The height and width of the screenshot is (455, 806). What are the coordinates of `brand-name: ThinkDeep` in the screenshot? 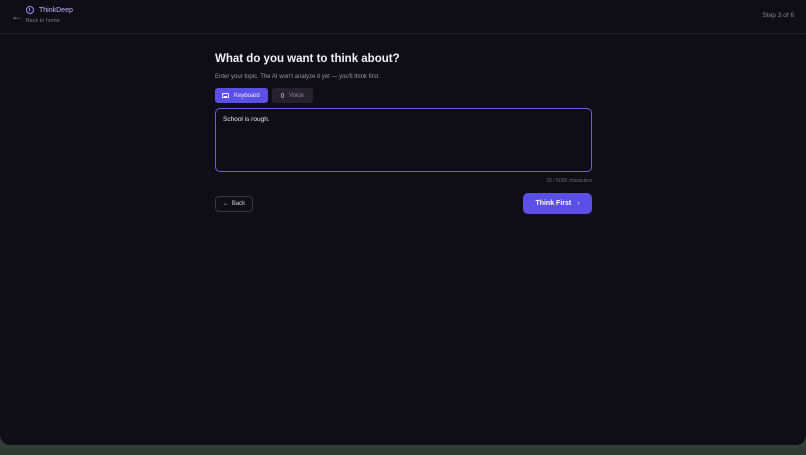 It's located at (56, 10).